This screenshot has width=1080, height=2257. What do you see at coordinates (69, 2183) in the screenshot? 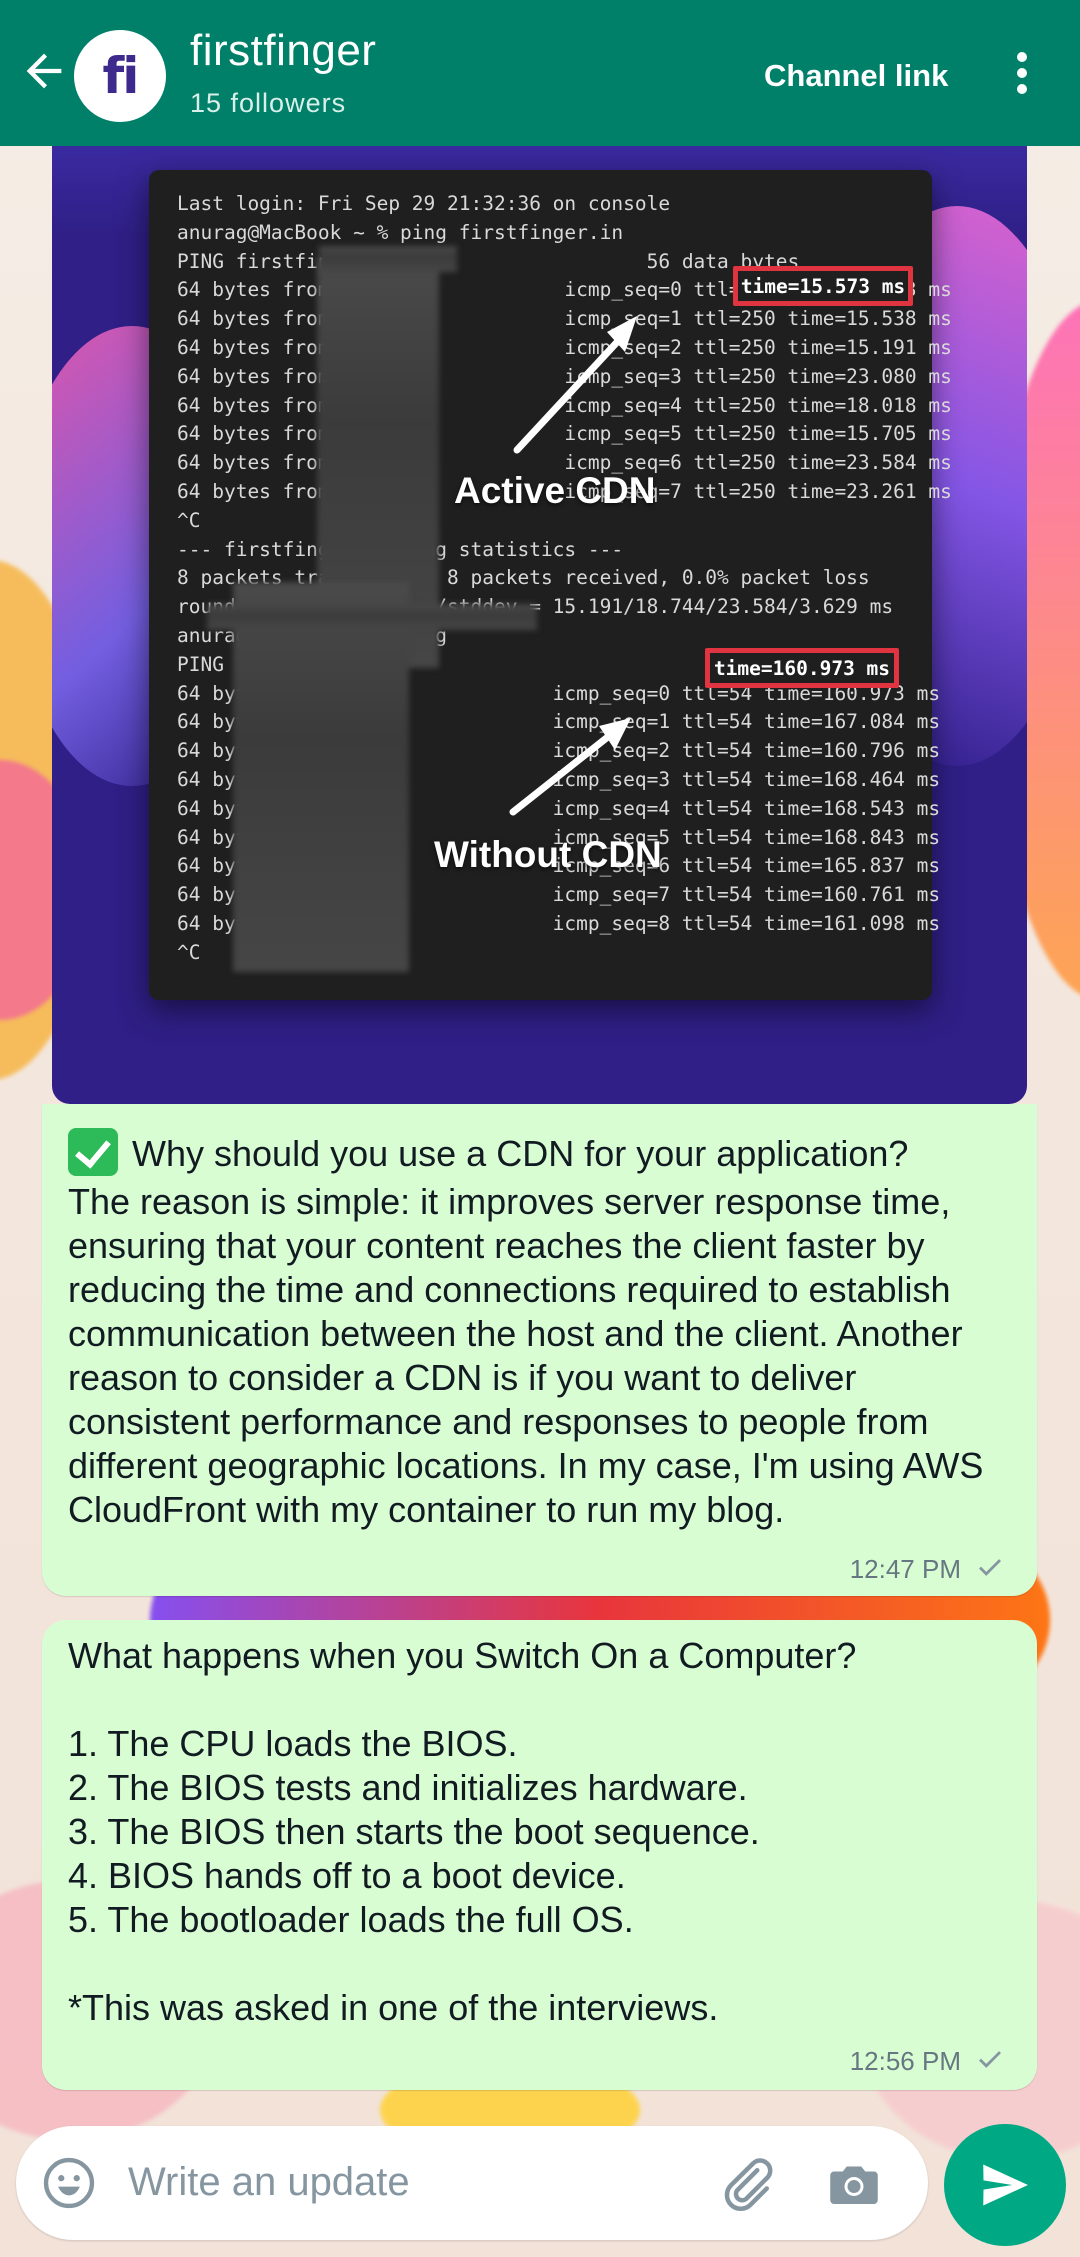
I see `emoji-icon` at bounding box center [69, 2183].